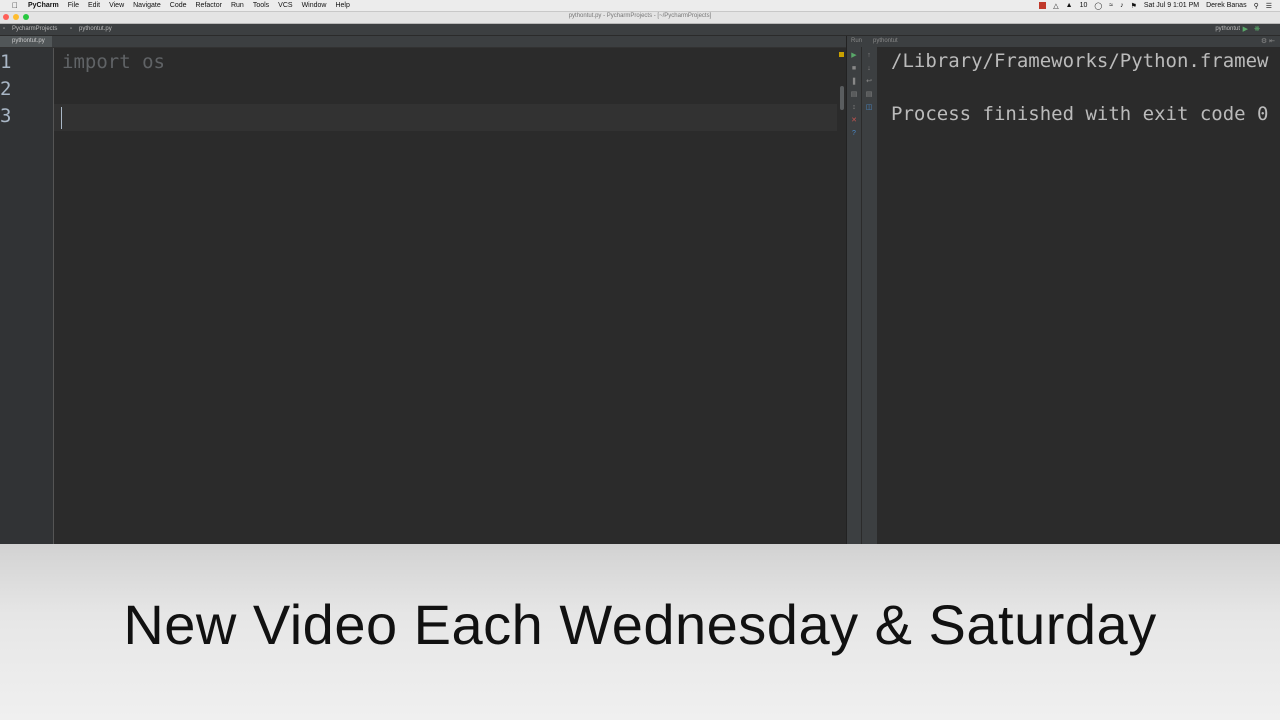 This screenshot has width=1280, height=720. I want to click on banner-text: New Video Each Wednesday & Saturday, so click(640, 624).